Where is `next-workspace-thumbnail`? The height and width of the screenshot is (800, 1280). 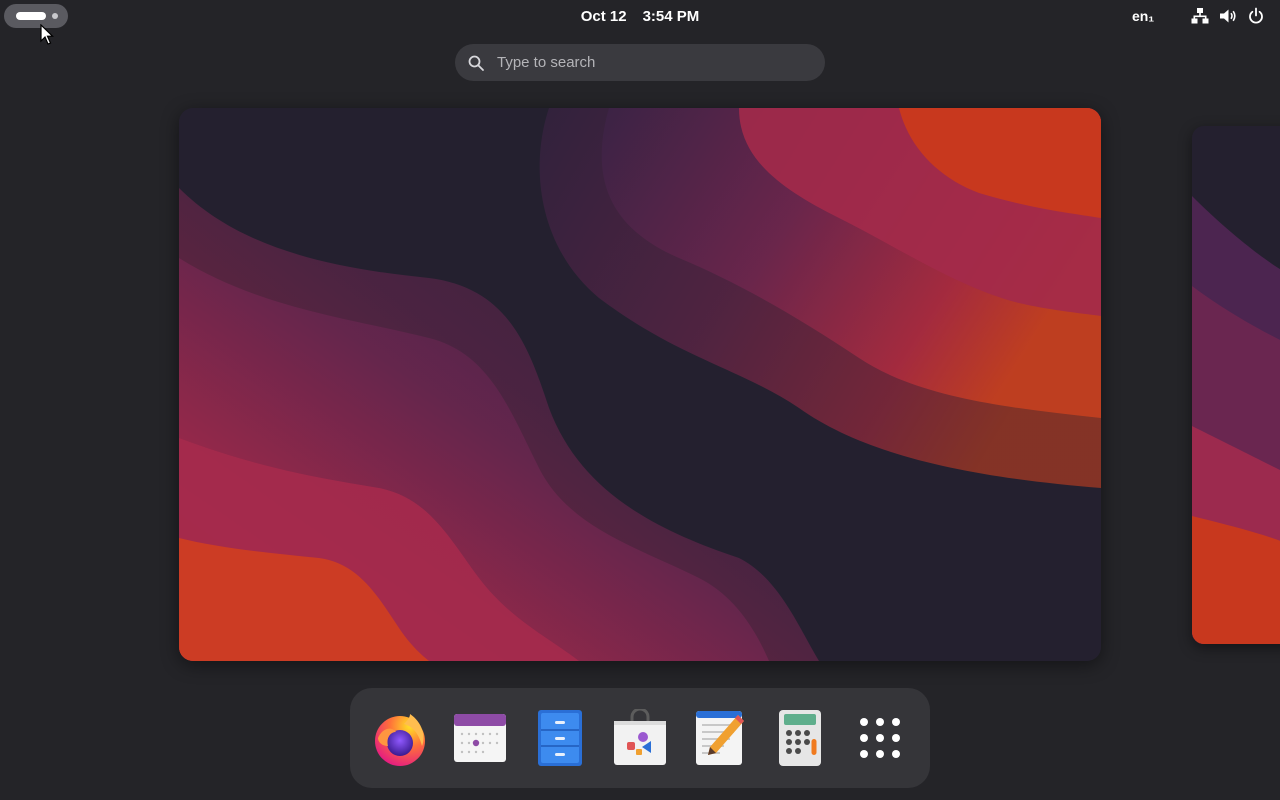
next-workspace-thumbnail is located at coordinates (1236, 385).